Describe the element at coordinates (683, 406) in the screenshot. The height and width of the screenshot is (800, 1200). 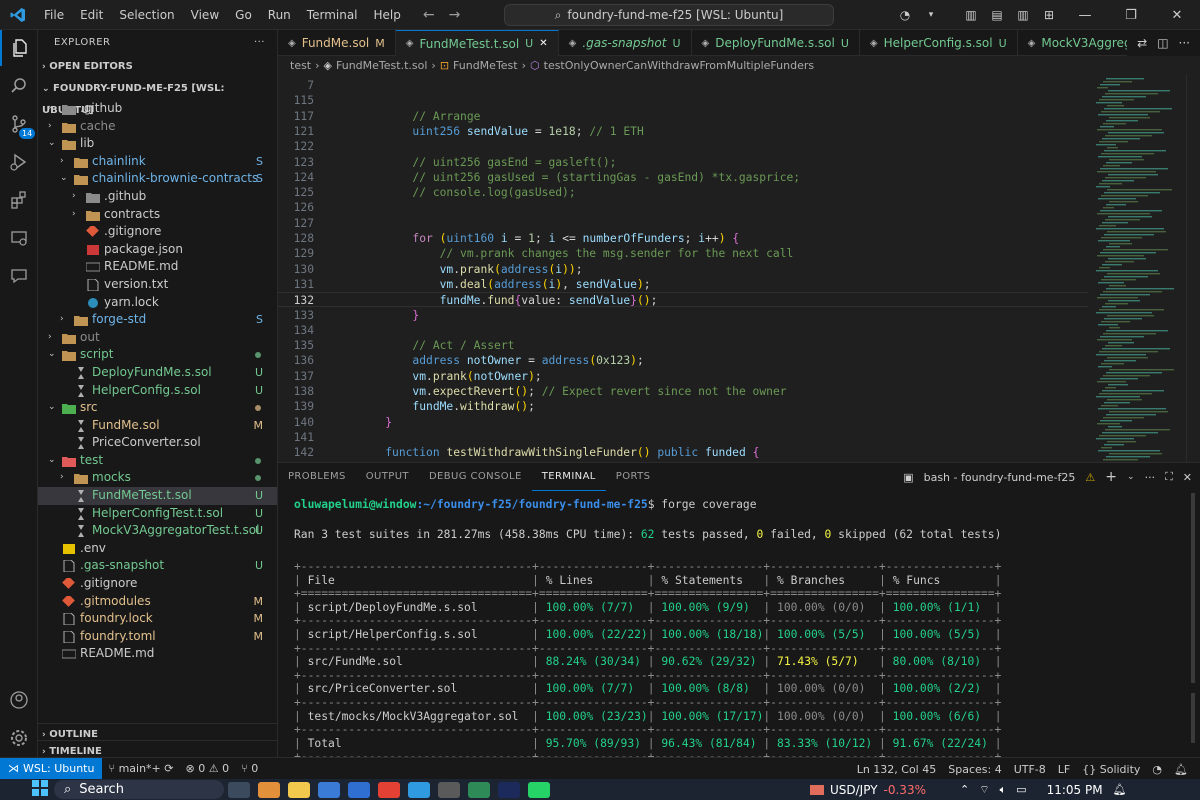
I see `code-line: 139 fundMe.withdraw();` at that location.